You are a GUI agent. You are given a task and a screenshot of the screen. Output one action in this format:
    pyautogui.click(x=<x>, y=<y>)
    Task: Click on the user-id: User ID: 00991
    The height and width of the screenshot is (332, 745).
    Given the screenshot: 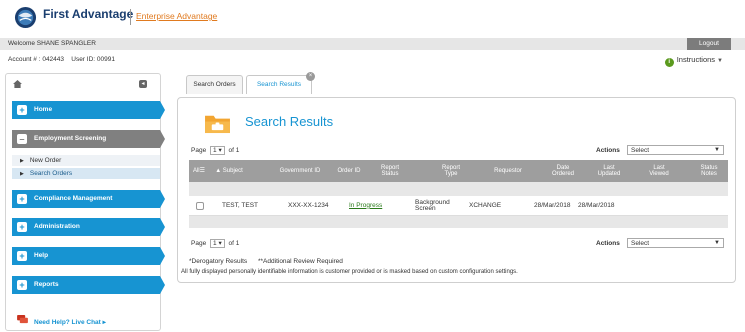 What is the action you would take?
    pyautogui.click(x=93, y=59)
    